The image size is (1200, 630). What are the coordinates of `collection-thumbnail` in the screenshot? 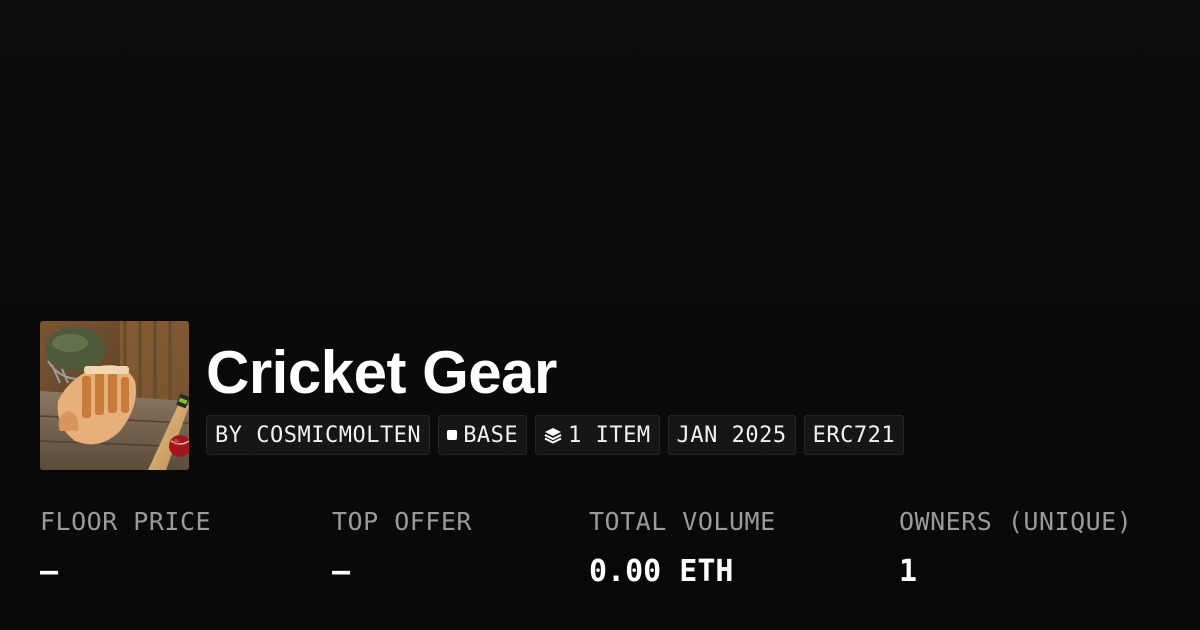 It's located at (114, 395).